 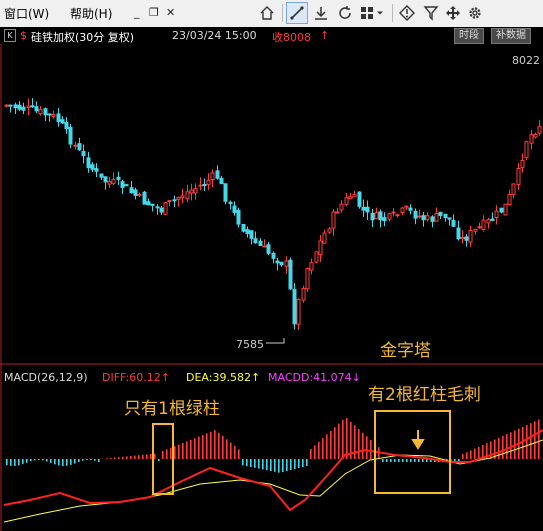 What do you see at coordinates (511, 36) in the screenshot?
I see `fill-data-button: 补数据` at bounding box center [511, 36].